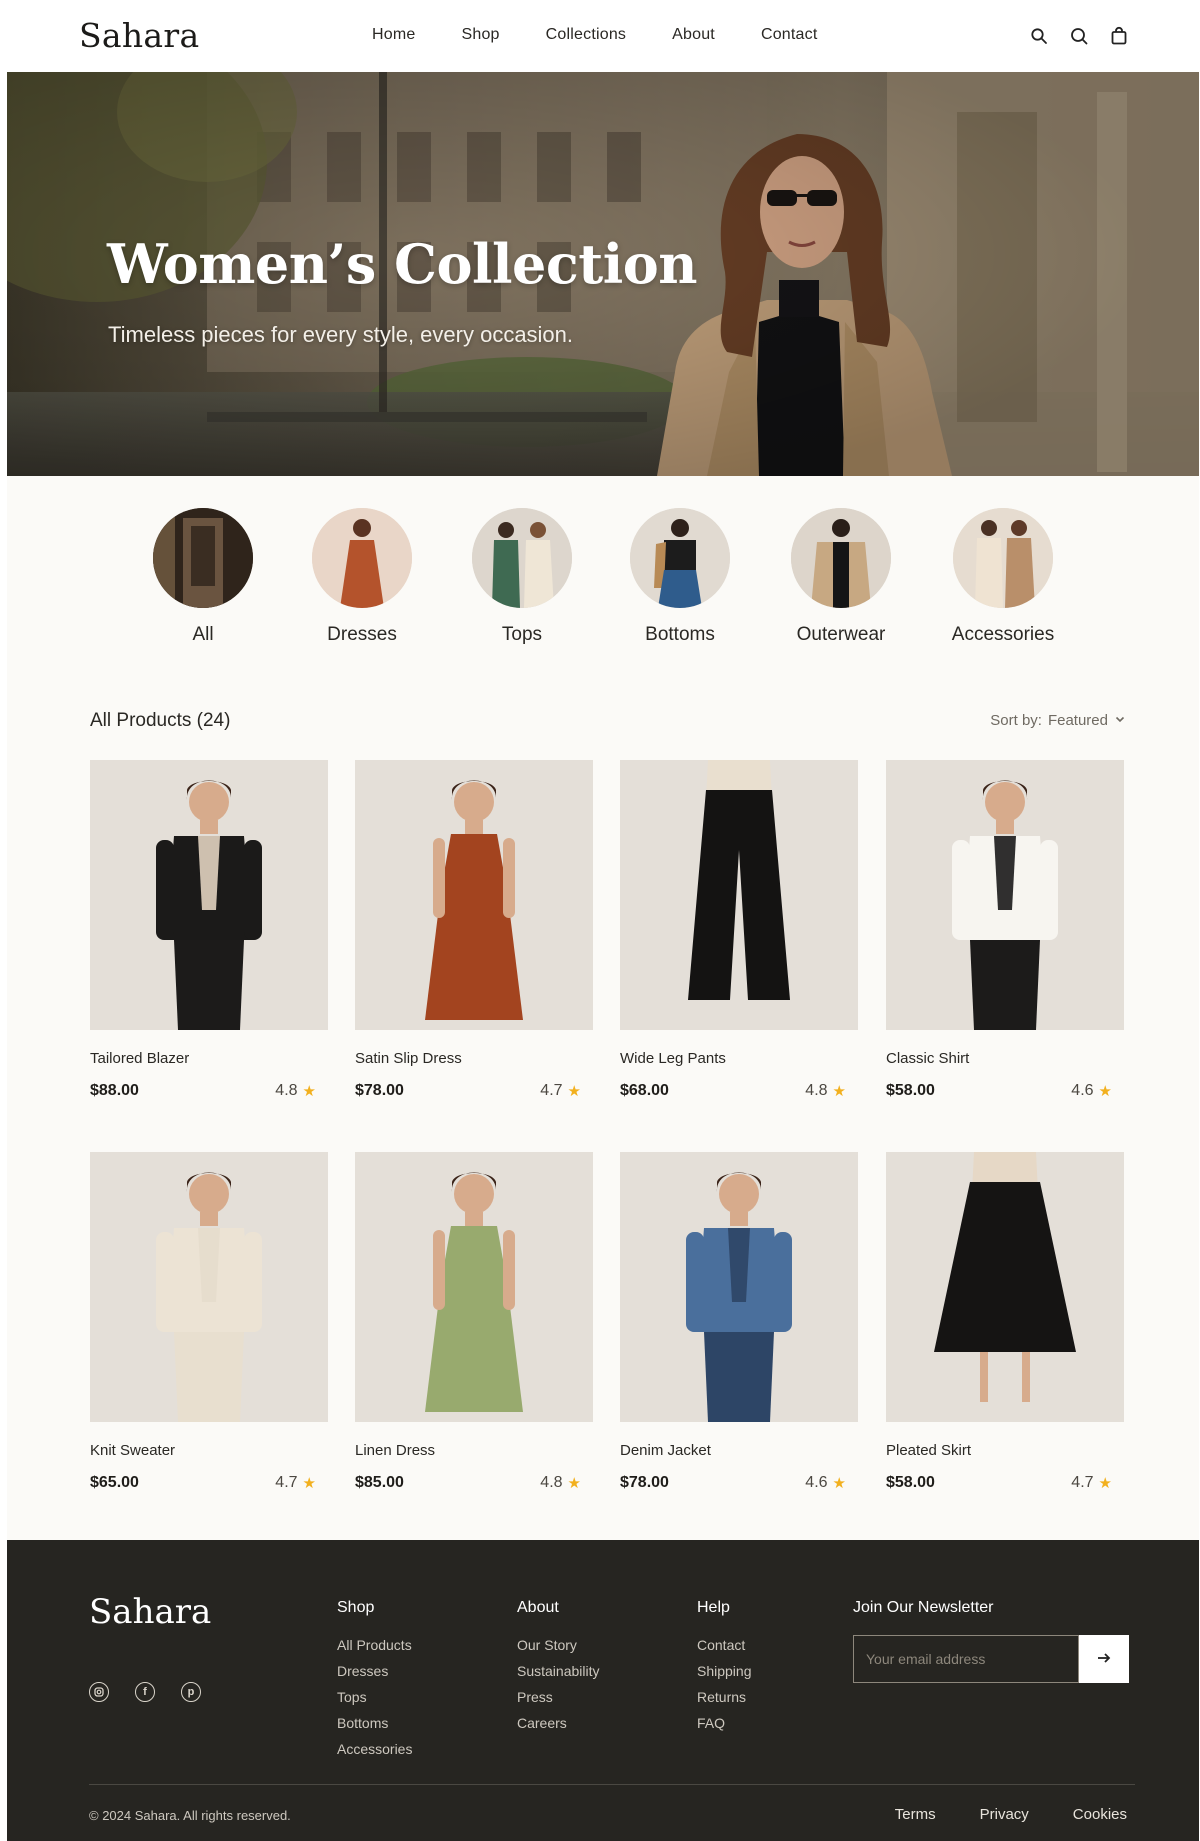 This screenshot has width=1200, height=1841. What do you see at coordinates (724, 1645) in the screenshot?
I see `footer-link: Contact` at bounding box center [724, 1645].